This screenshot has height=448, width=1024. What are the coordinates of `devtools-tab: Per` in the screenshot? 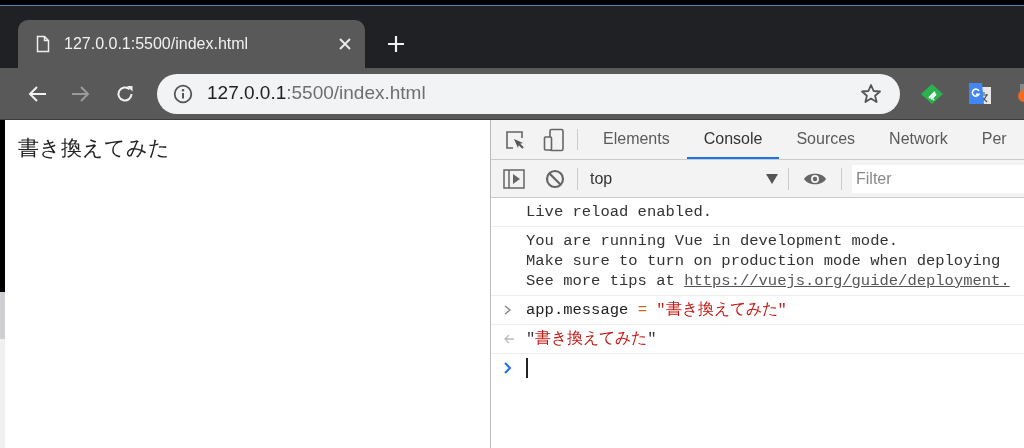 It's located at (994, 139).